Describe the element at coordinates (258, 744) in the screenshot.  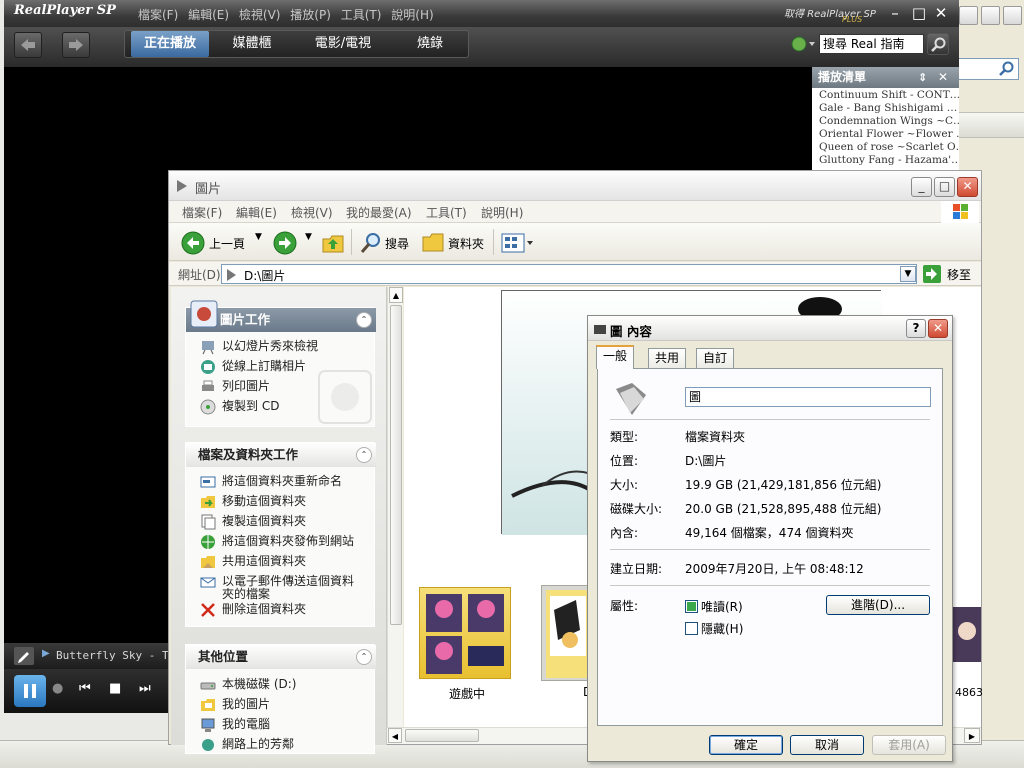
I see `place-network: 網路上的芳鄰` at that location.